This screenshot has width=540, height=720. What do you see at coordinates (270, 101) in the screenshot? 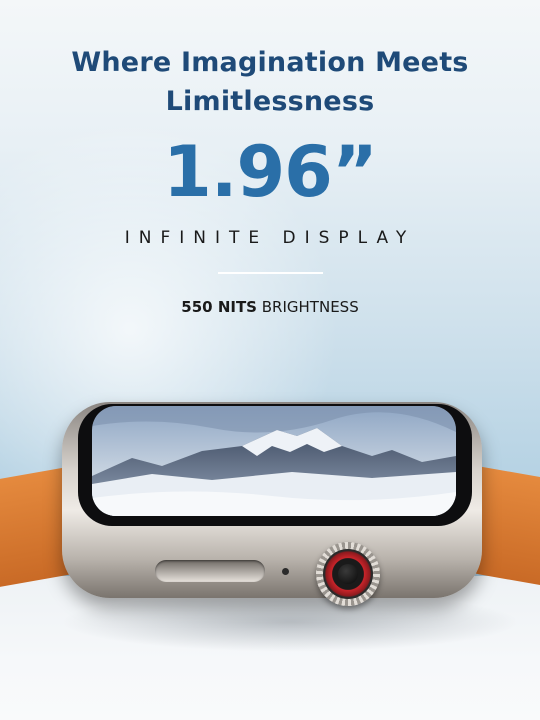
I see `headline-line-2: Limitlessness` at bounding box center [270, 101].